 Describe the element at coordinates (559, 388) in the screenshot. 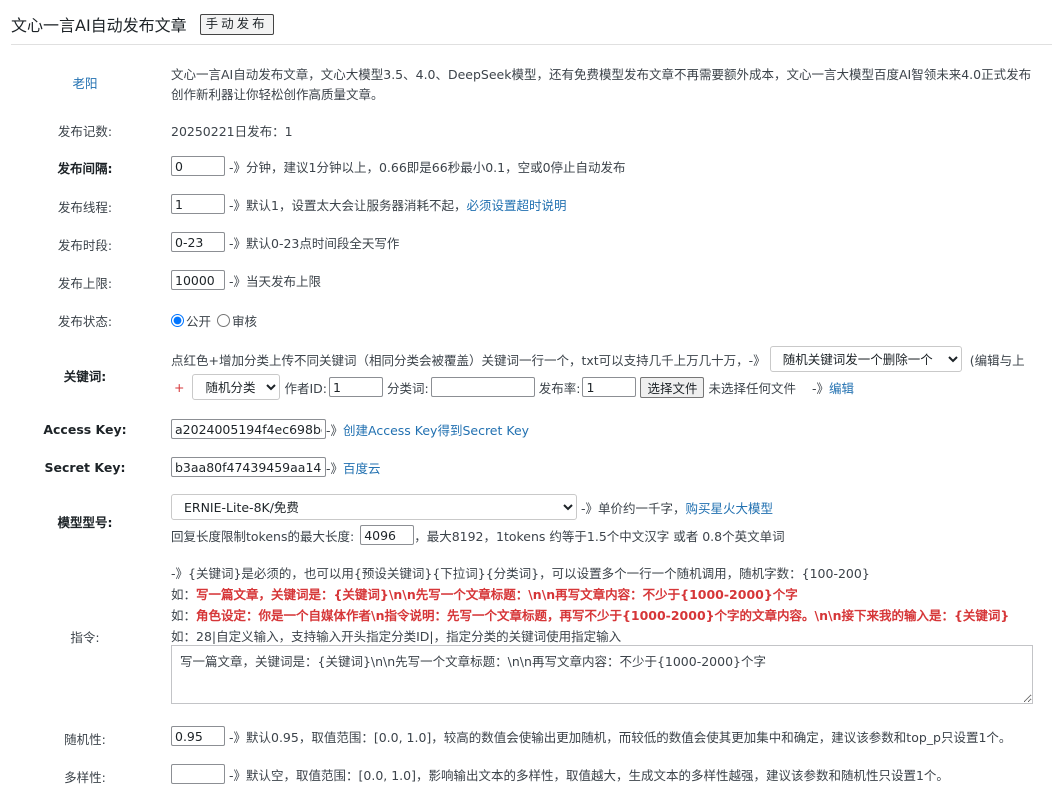

I see `publish-rate-label: 发布率:` at that location.